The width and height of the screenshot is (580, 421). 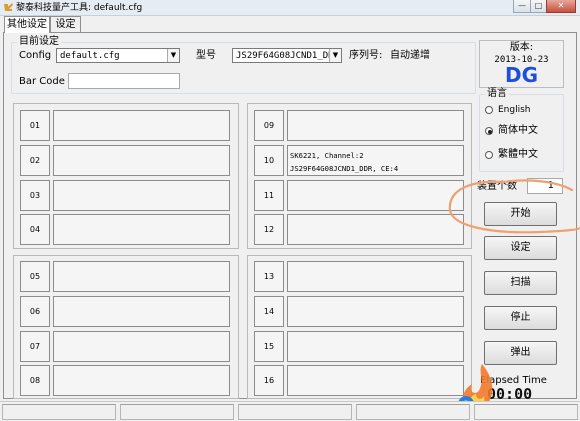 I want to click on stop-button: 停止, so click(x=520, y=318).